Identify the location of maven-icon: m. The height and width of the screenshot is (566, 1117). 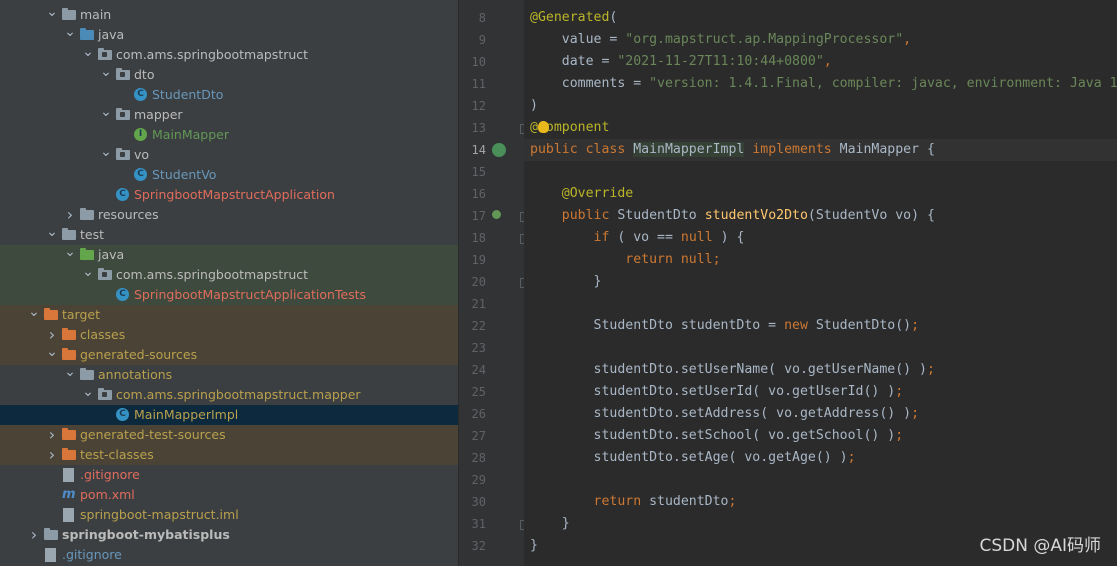
(69, 494).